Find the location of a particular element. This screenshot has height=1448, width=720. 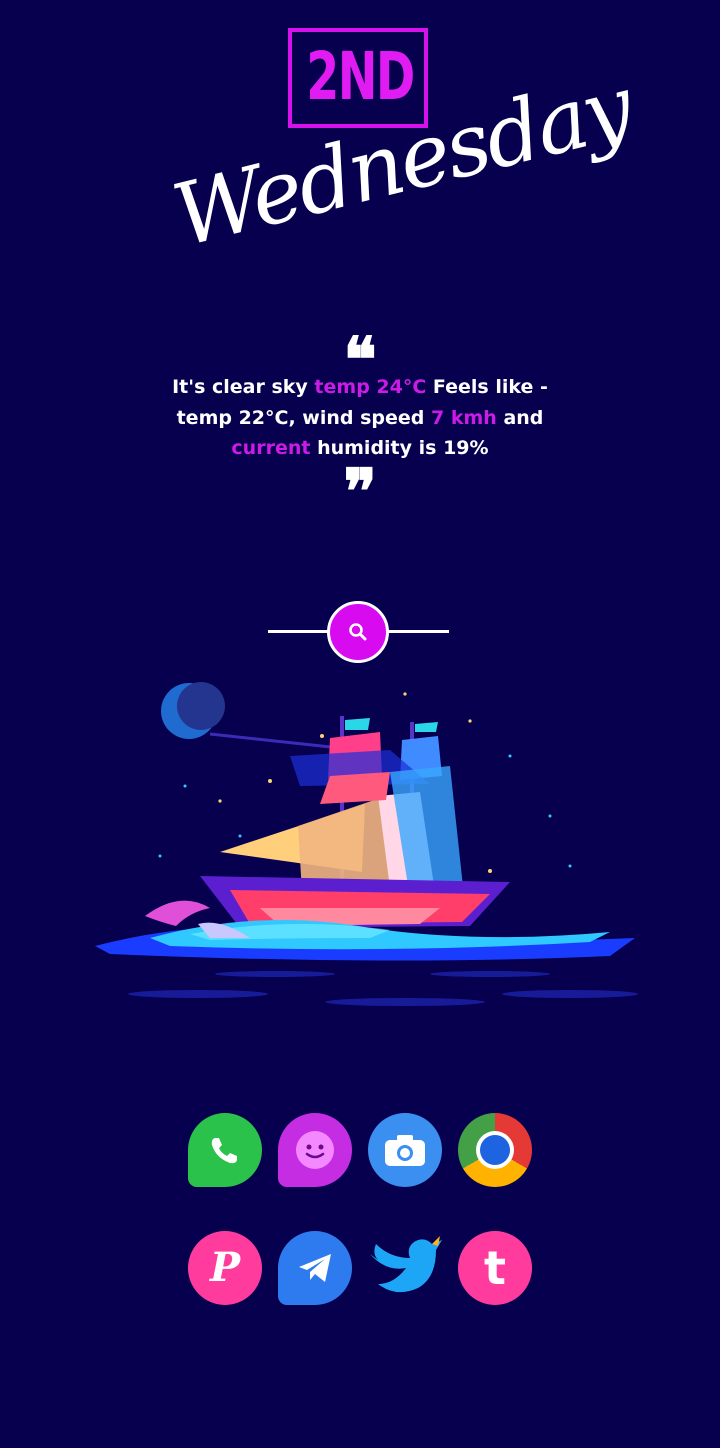

chrome-app-icon is located at coordinates (495, 1150).